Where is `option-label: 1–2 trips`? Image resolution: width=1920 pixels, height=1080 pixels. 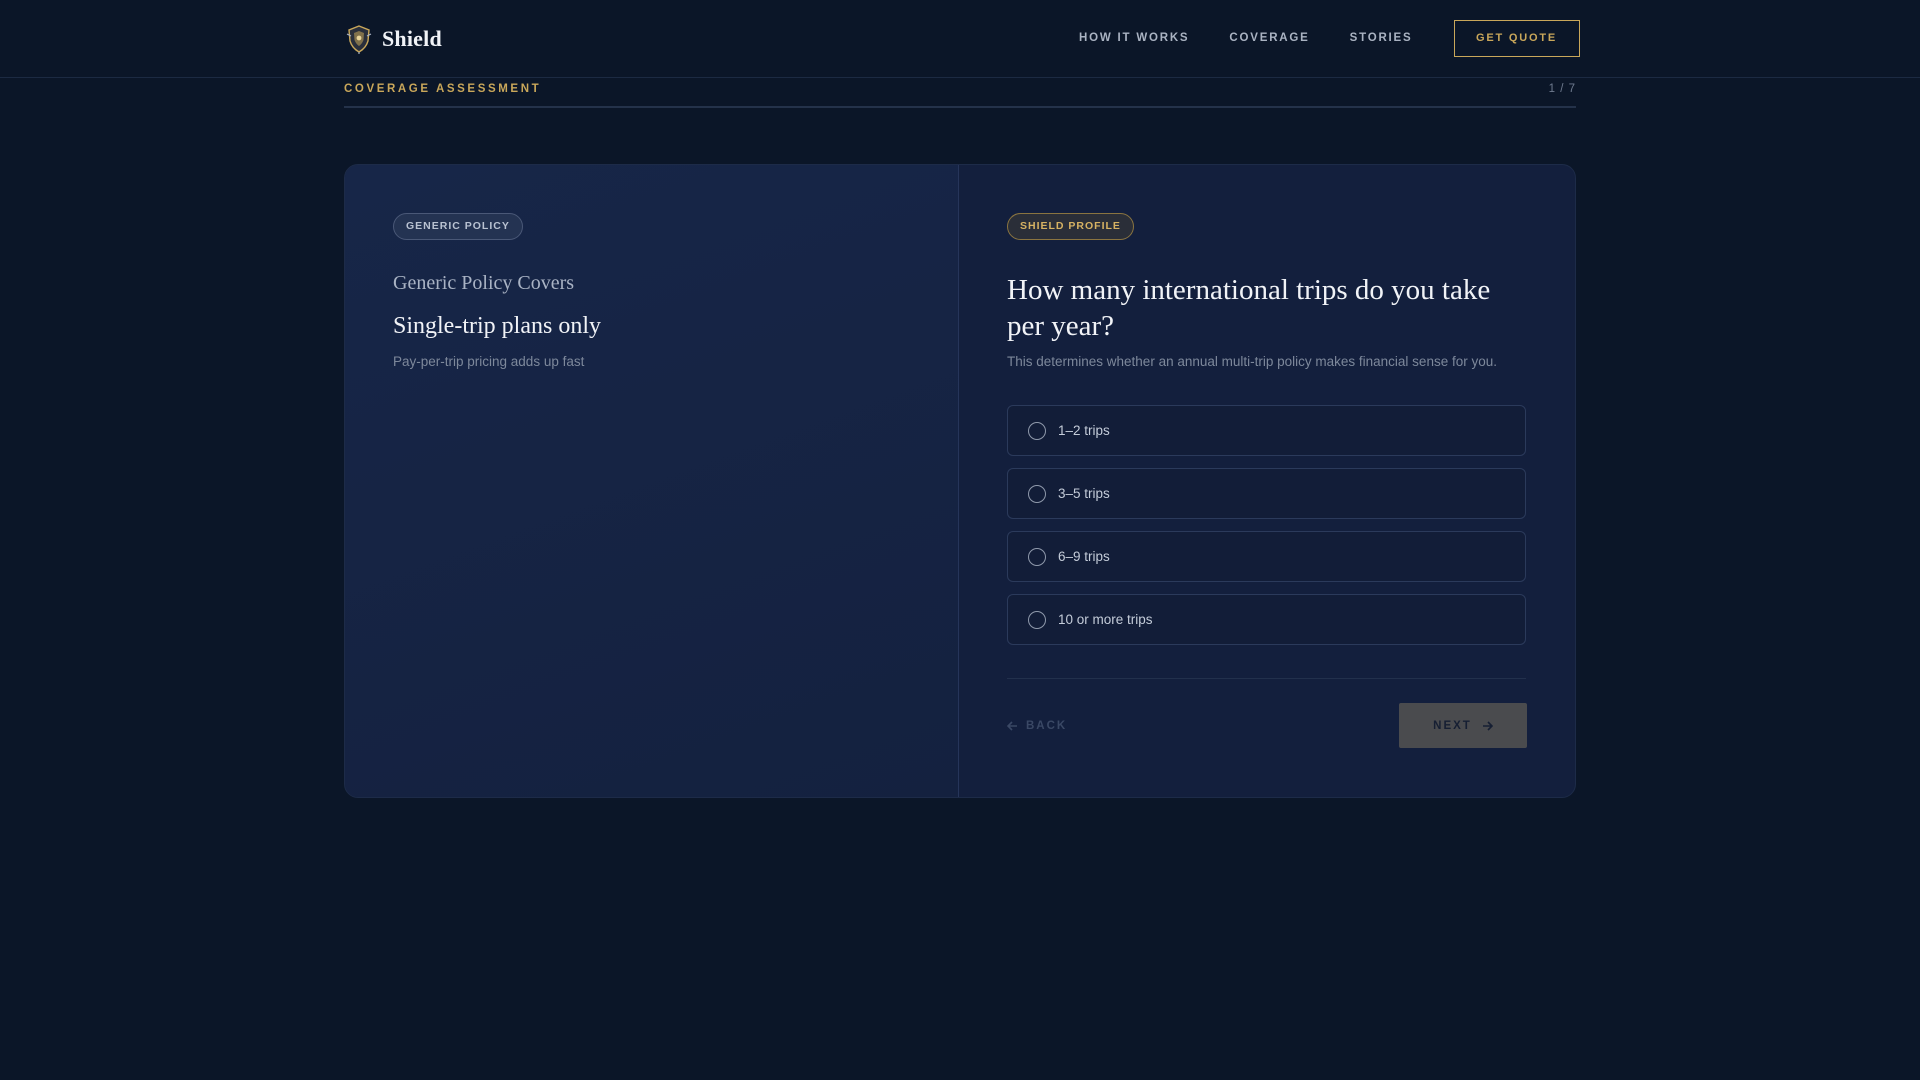
option-label: 1–2 trips is located at coordinates (1084, 430).